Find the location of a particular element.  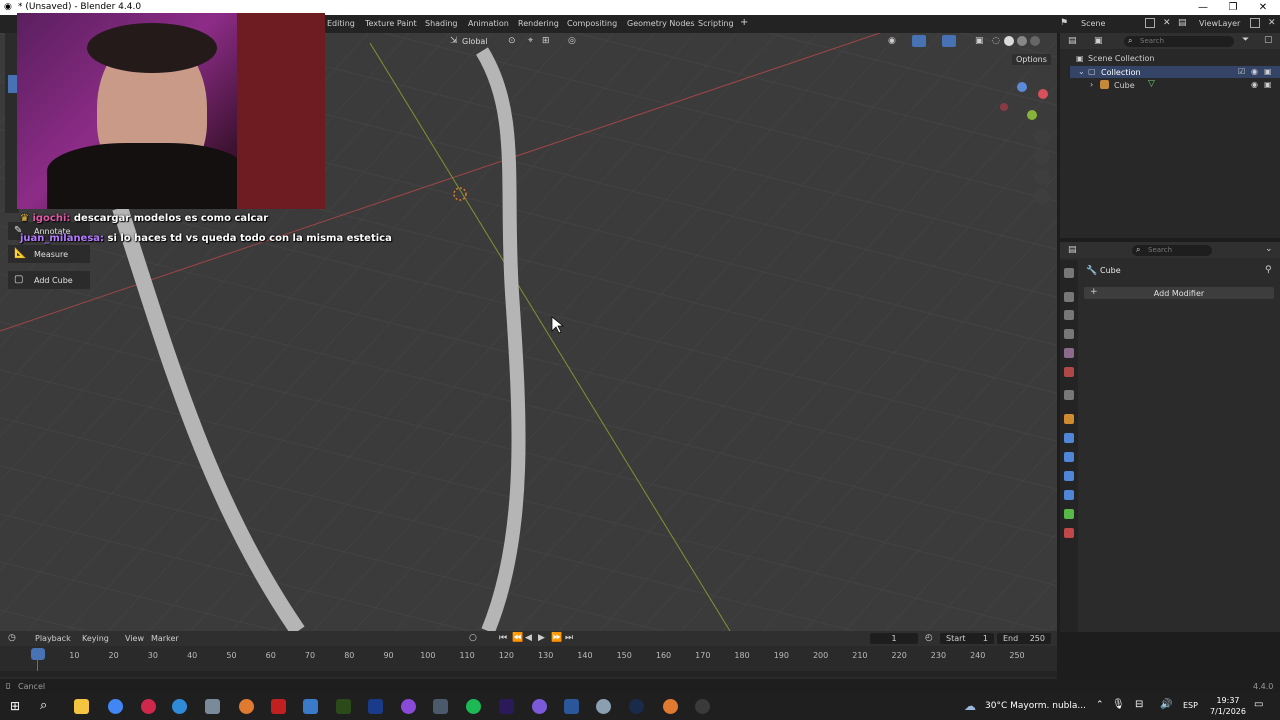

properties-options-icon: ⌄ is located at coordinates (1269, 249).